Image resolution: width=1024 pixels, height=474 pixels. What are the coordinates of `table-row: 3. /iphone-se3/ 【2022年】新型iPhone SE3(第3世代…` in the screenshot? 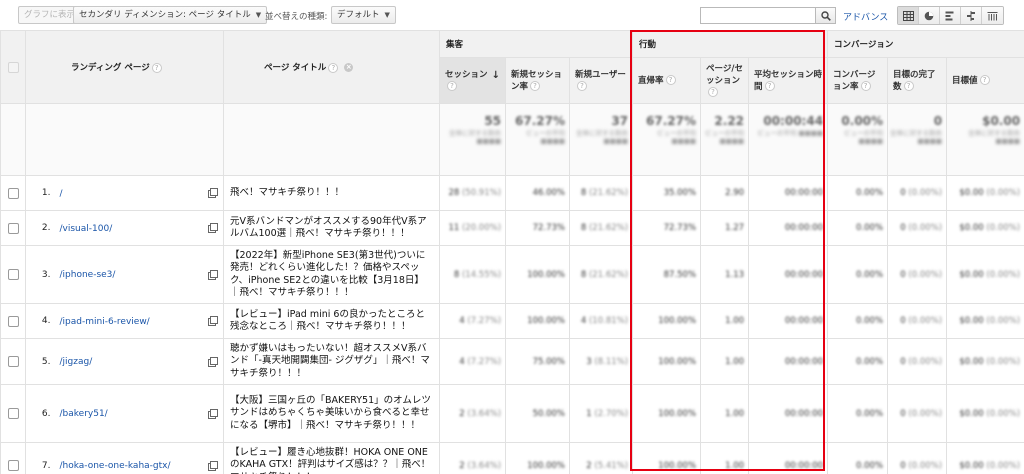 It's located at (512, 274).